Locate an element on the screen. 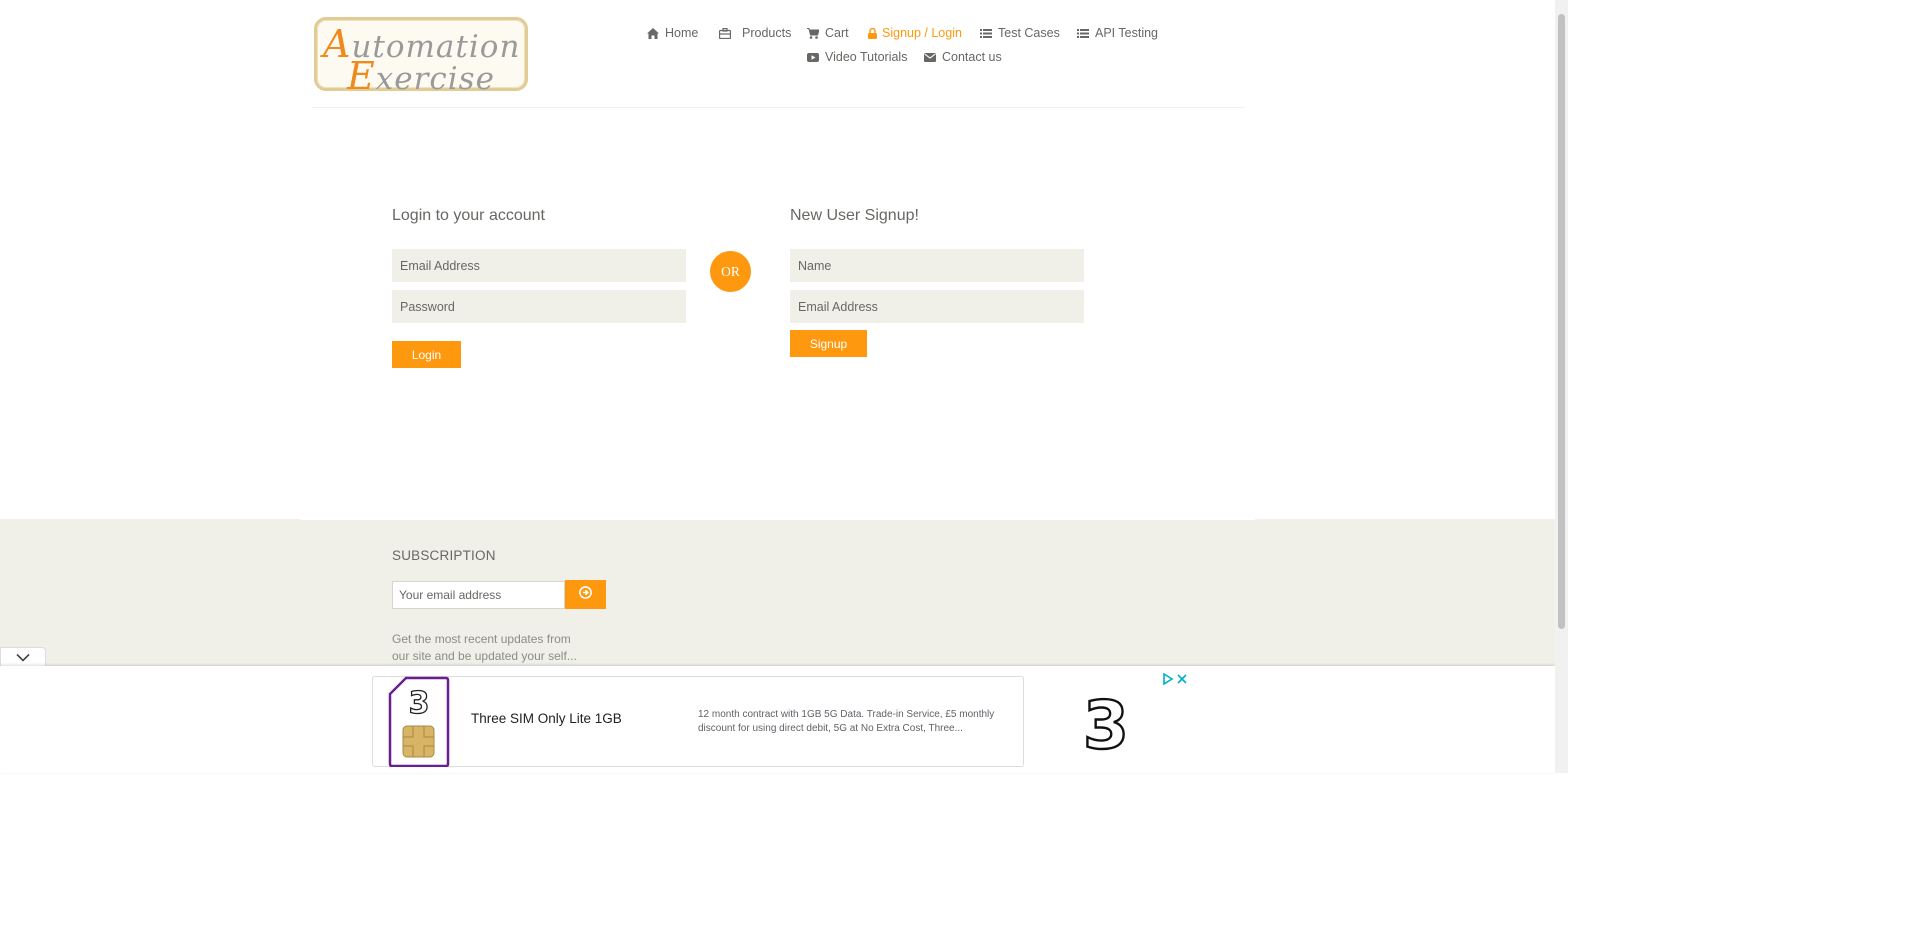 The image size is (1920, 945). nav-video-tutorials: Video Tutorials is located at coordinates (857, 57).